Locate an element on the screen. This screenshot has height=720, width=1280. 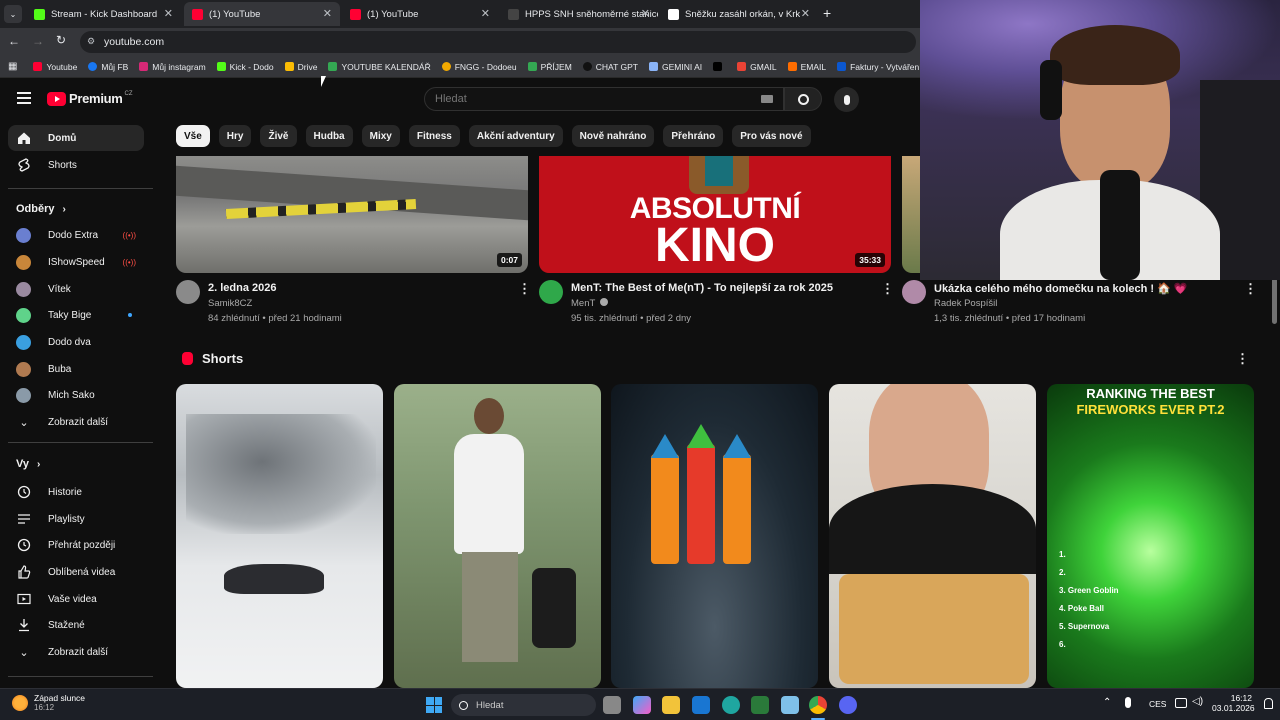
sidebar-item-subscription: Buba is located at coordinates (76, 369).